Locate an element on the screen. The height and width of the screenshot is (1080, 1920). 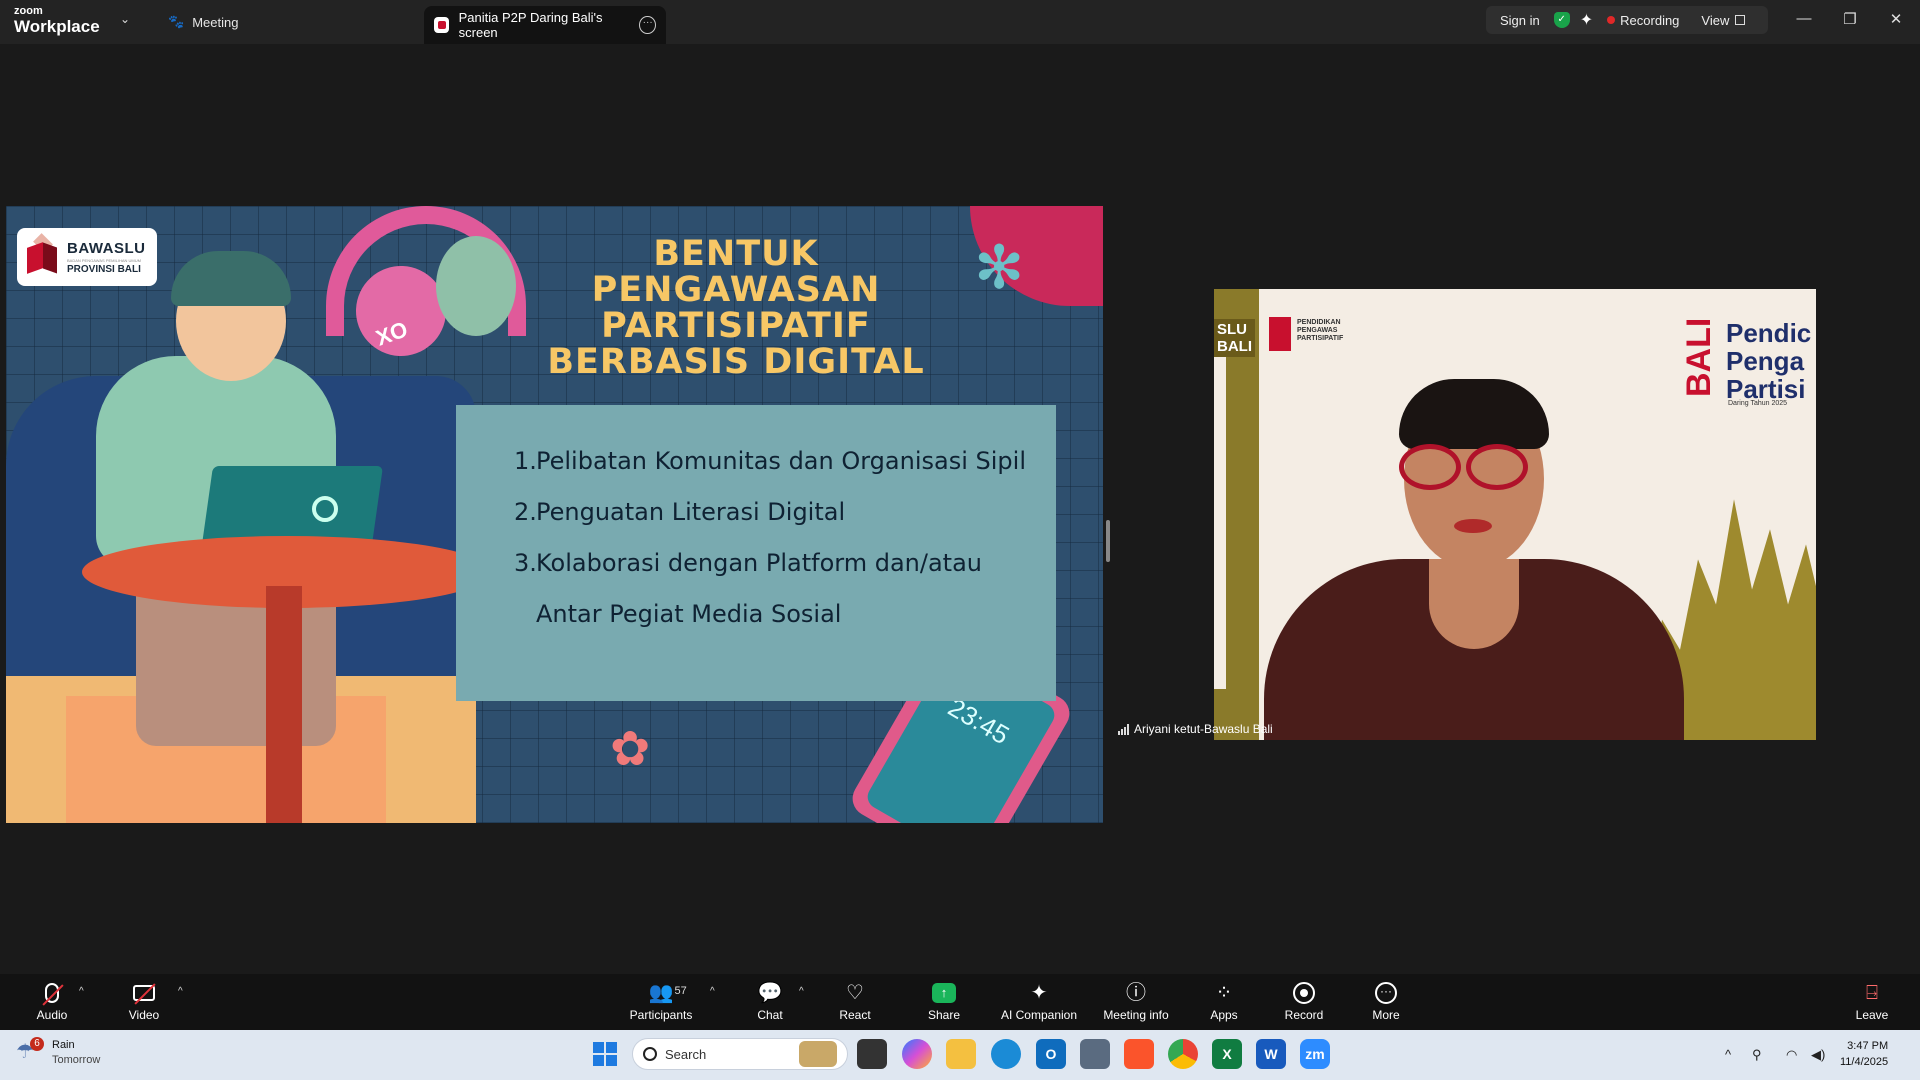
view-label: View is located at coordinates (1715, 20).